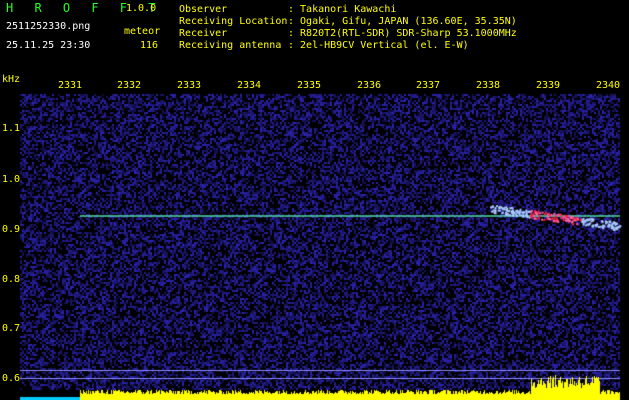 Image resolution: width=629 pixels, height=400 pixels. Describe the element at coordinates (11, 128) in the screenshot. I see `y-tick-1-1: 1.1` at that location.